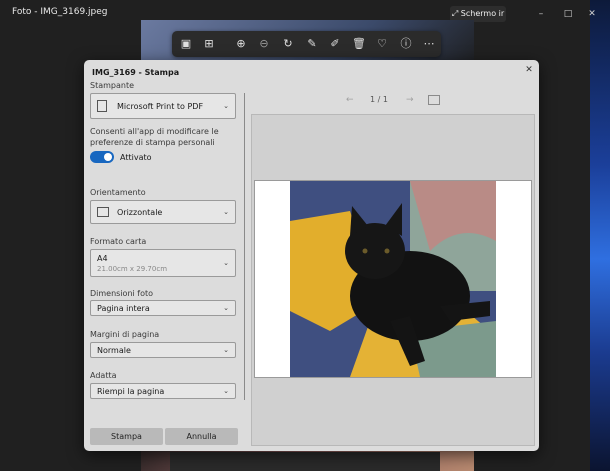  What do you see at coordinates (379, 99) in the screenshot?
I see `page-counter: 1 / 1` at bounding box center [379, 99].